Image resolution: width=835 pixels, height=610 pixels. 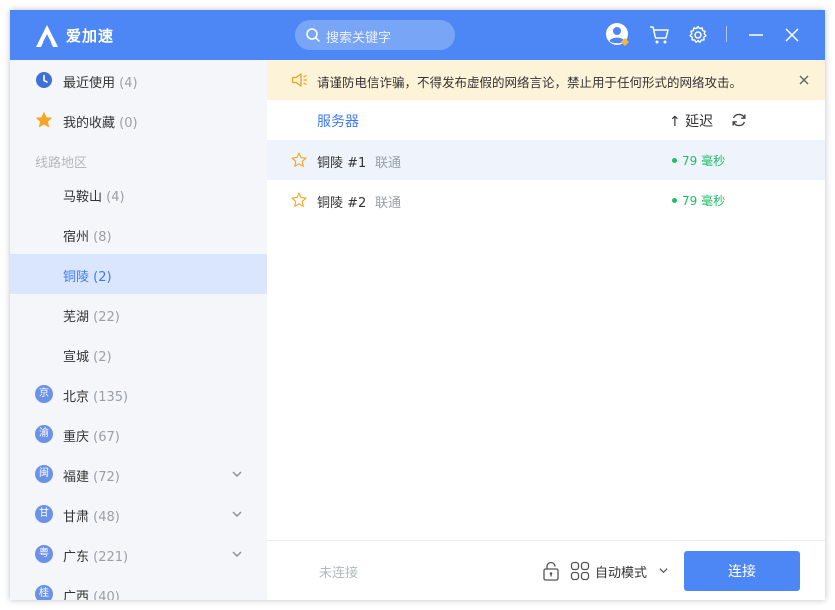 What do you see at coordinates (742, 571) in the screenshot?
I see `connect-button: 连接` at bounding box center [742, 571].